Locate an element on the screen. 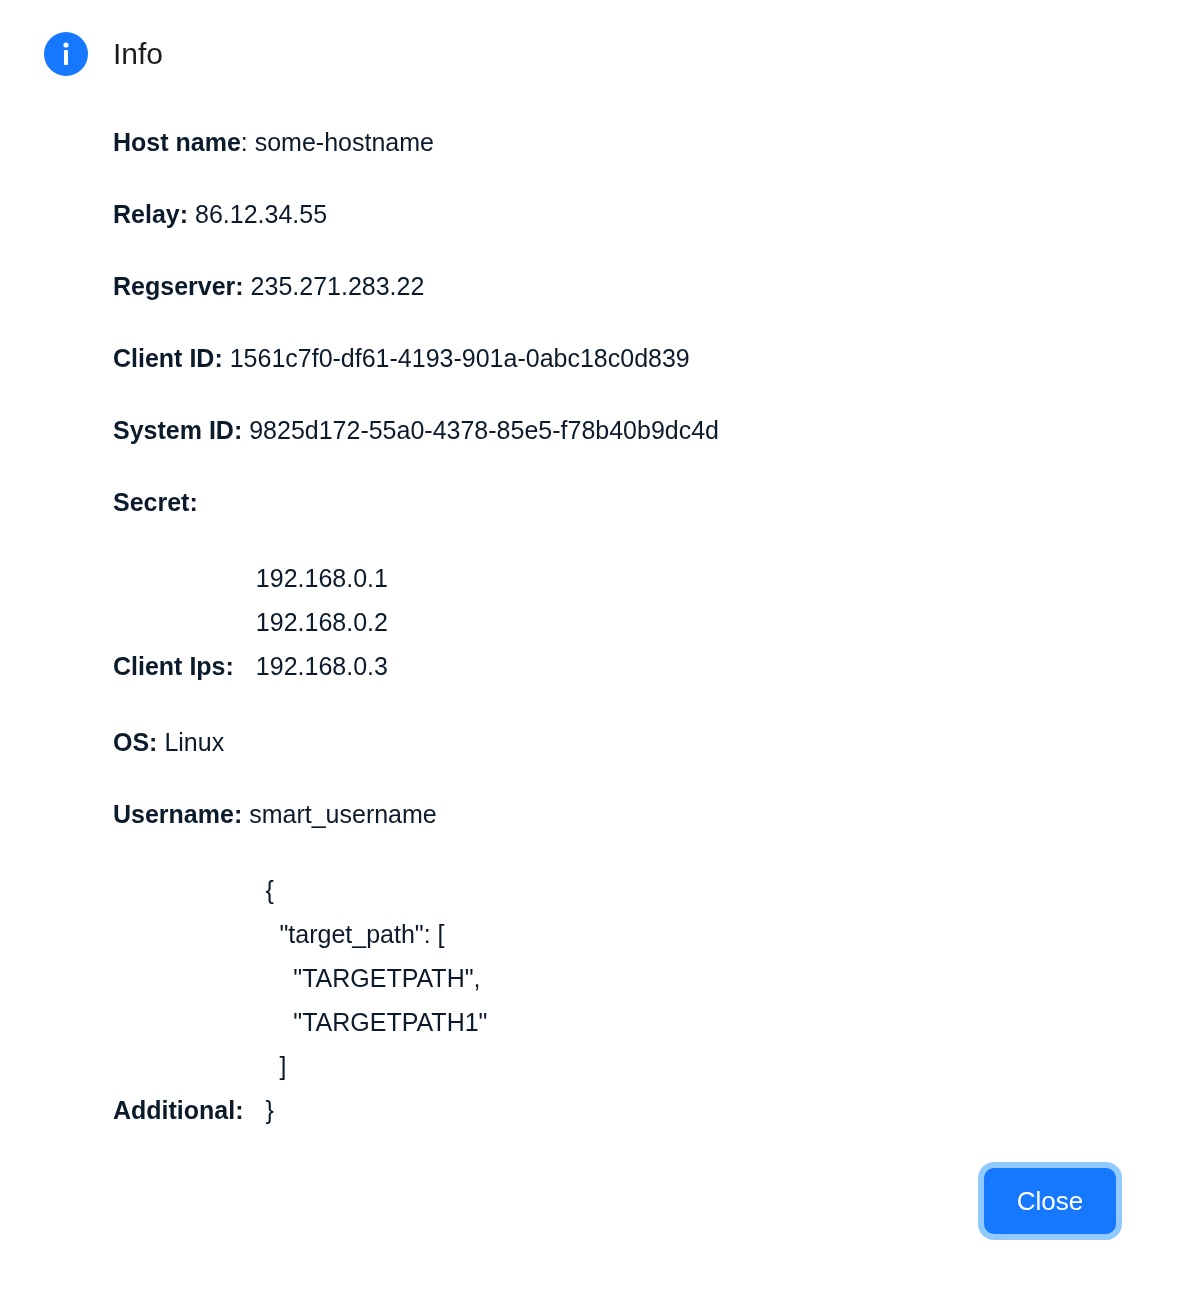 Image resolution: width=1186 pixels, height=1292 pixels. info-line: Regserver: 235.271.283.22 is located at coordinates (269, 286).